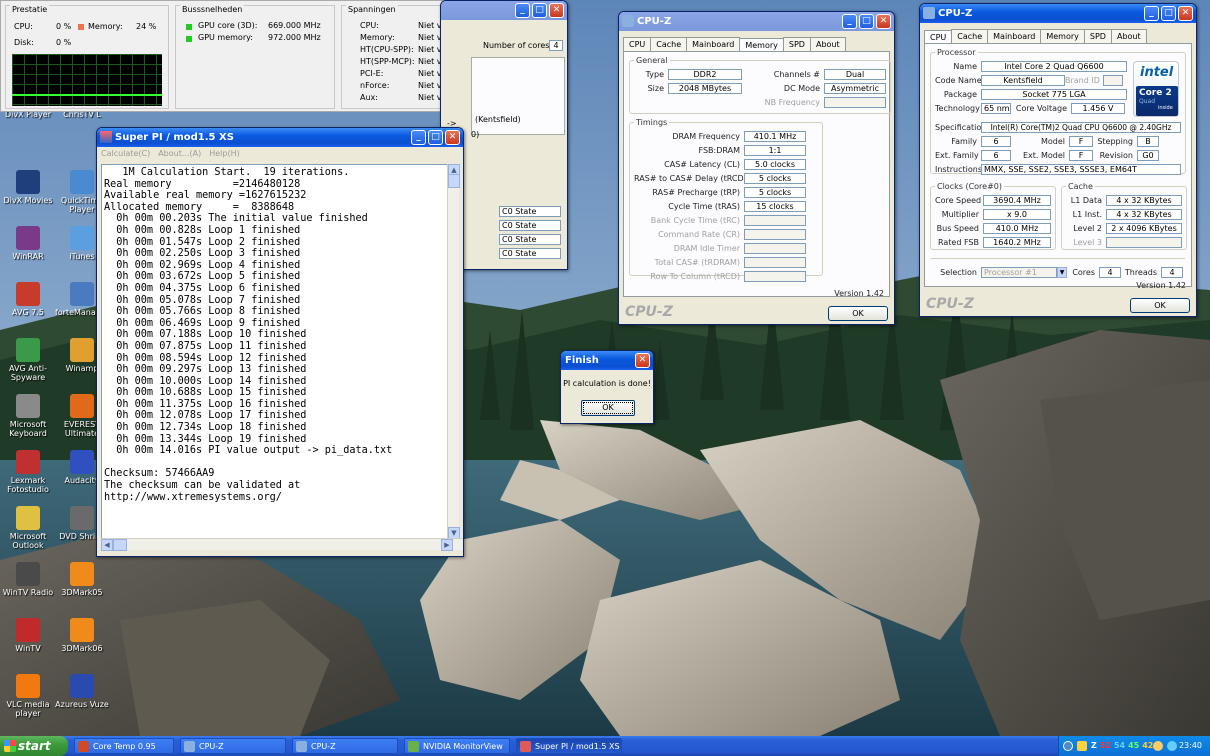  What do you see at coordinates (28, 579) in the screenshot?
I see `desktop-icon: WinTV Radio` at bounding box center [28, 579].